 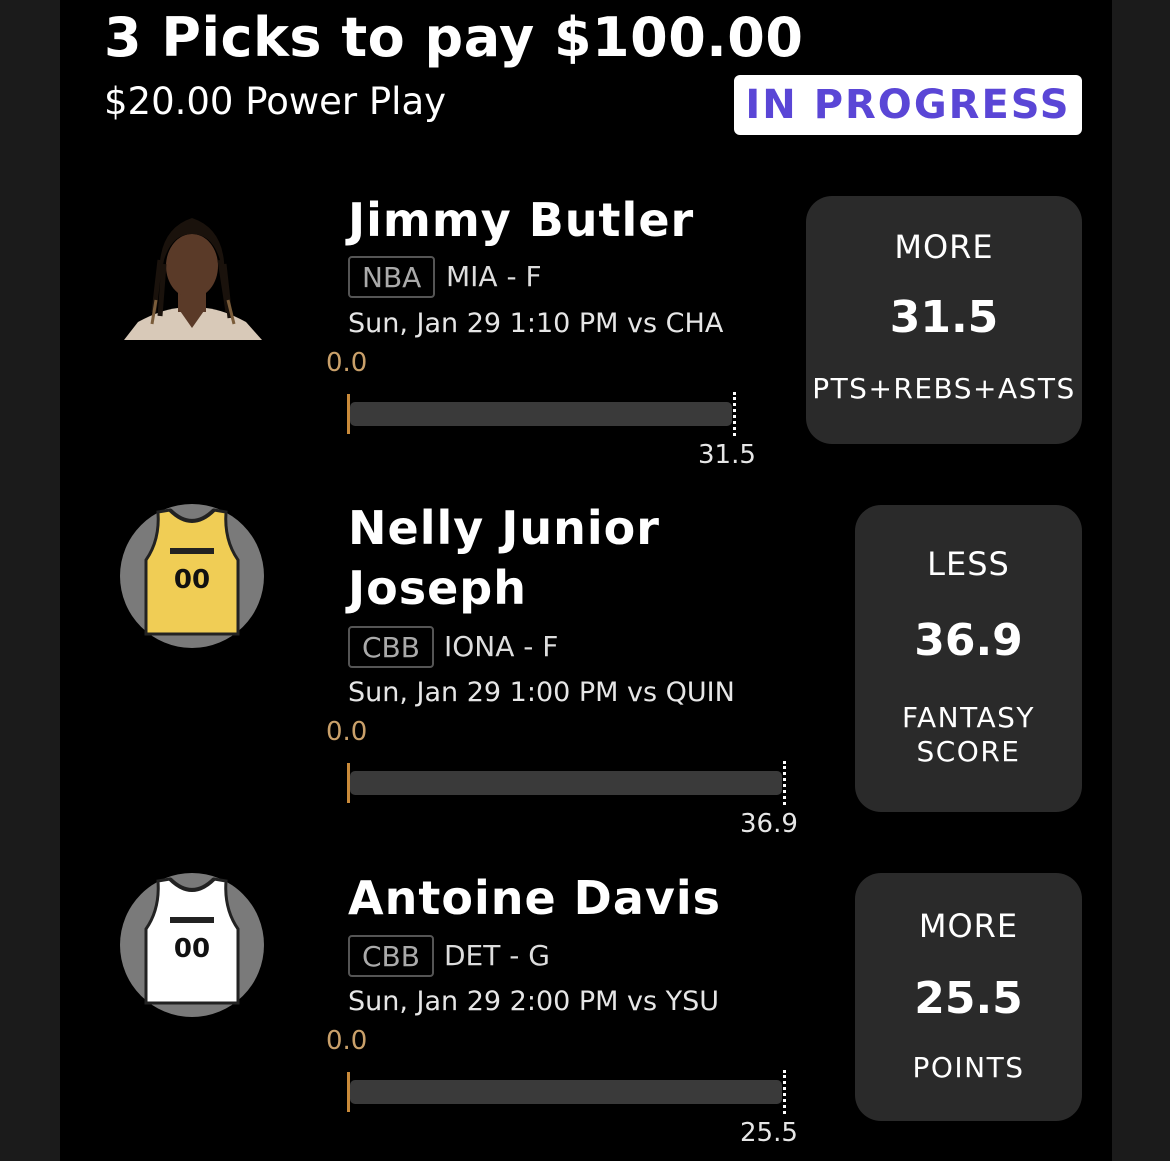 I want to click on entry-title: 3 Picks to pay $100.00, so click(x=454, y=37).